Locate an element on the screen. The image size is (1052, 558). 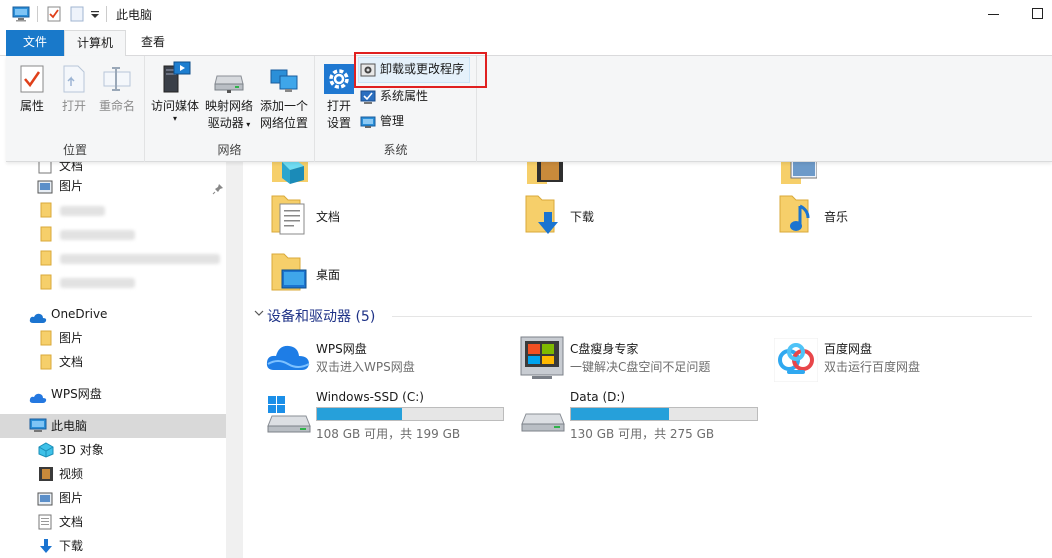
folder-downloads: 下载 is located at coordinates (634, 216).